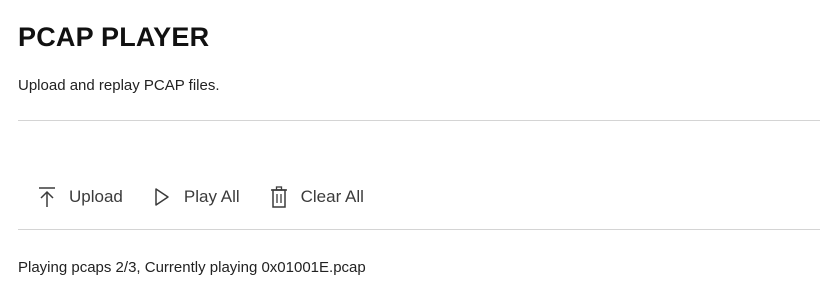 The image size is (820, 287). What do you see at coordinates (114, 37) in the screenshot?
I see `page-title: PCAP PLAYER` at bounding box center [114, 37].